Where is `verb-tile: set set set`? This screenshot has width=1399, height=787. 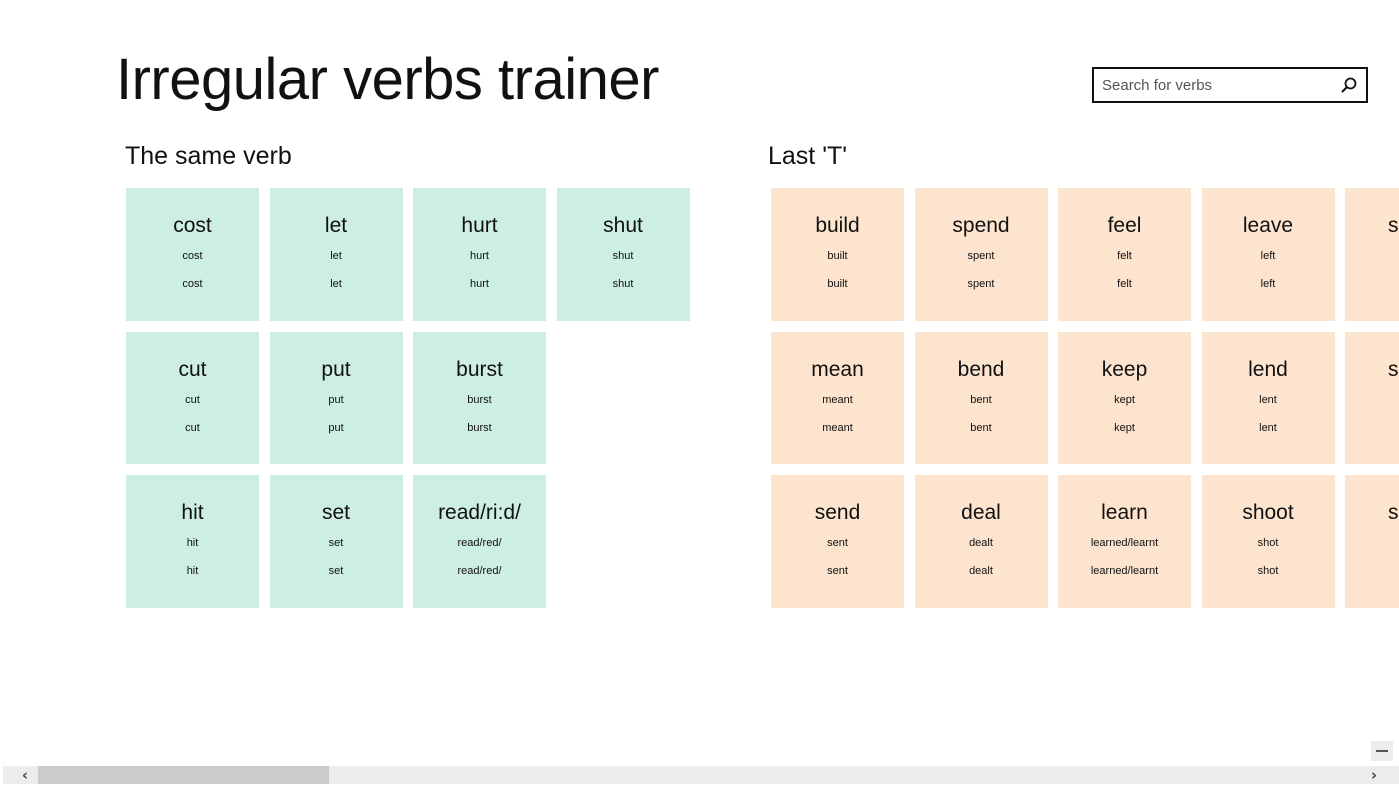
verb-tile: set set set is located at coordinates (336, 541).